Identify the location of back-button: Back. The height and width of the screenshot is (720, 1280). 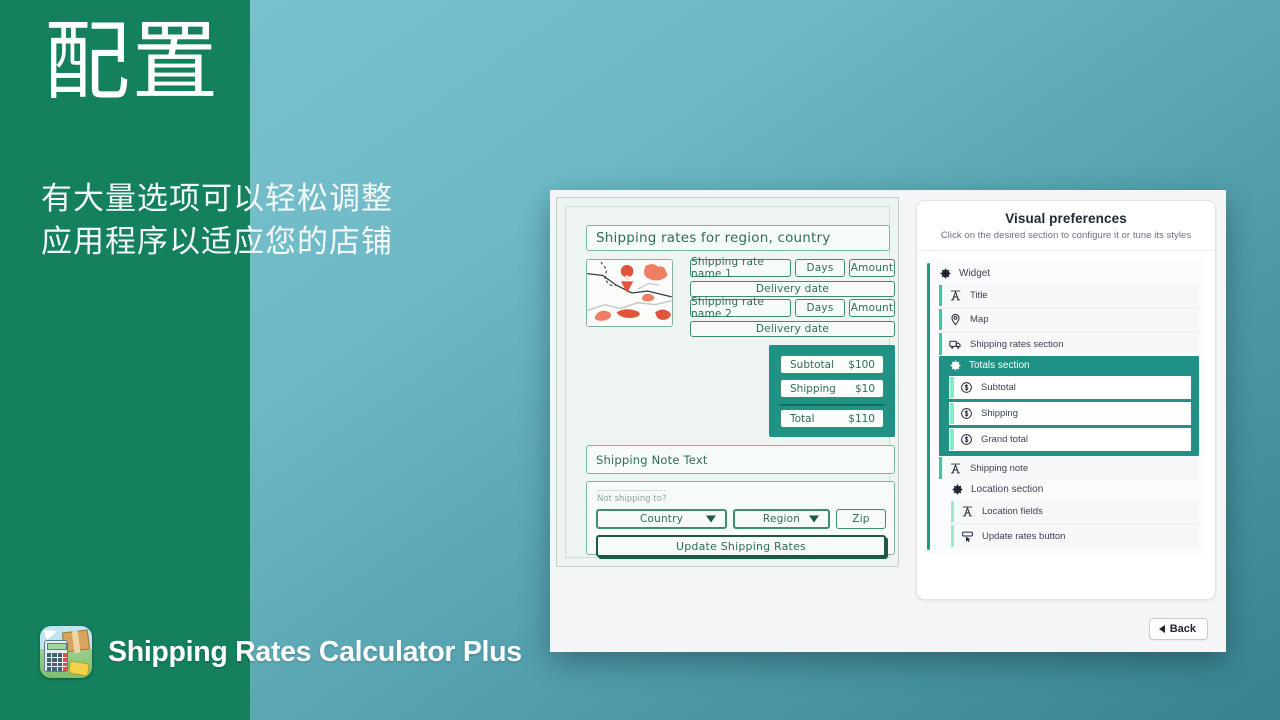
(1178, 629).